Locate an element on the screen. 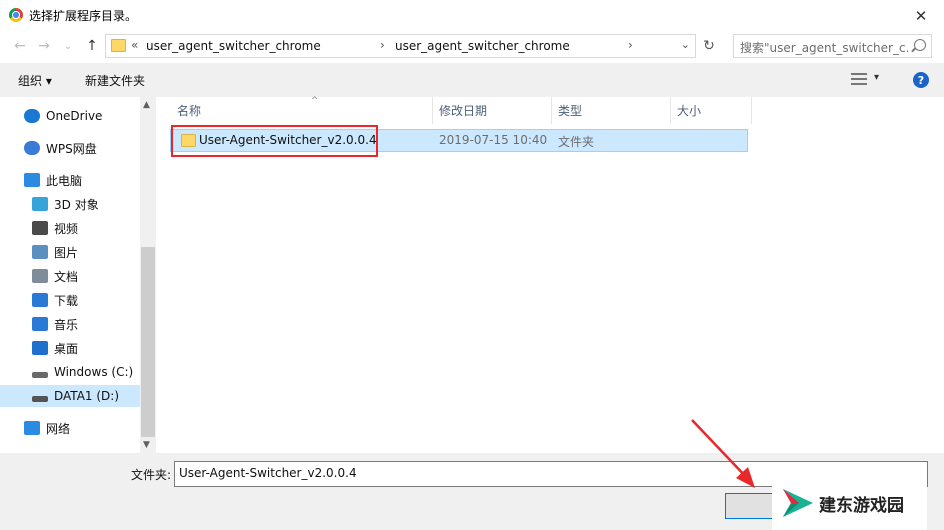 The height and width of the screenshot is (530, 944). onedrive-icon is located at coordinates (32, 116).